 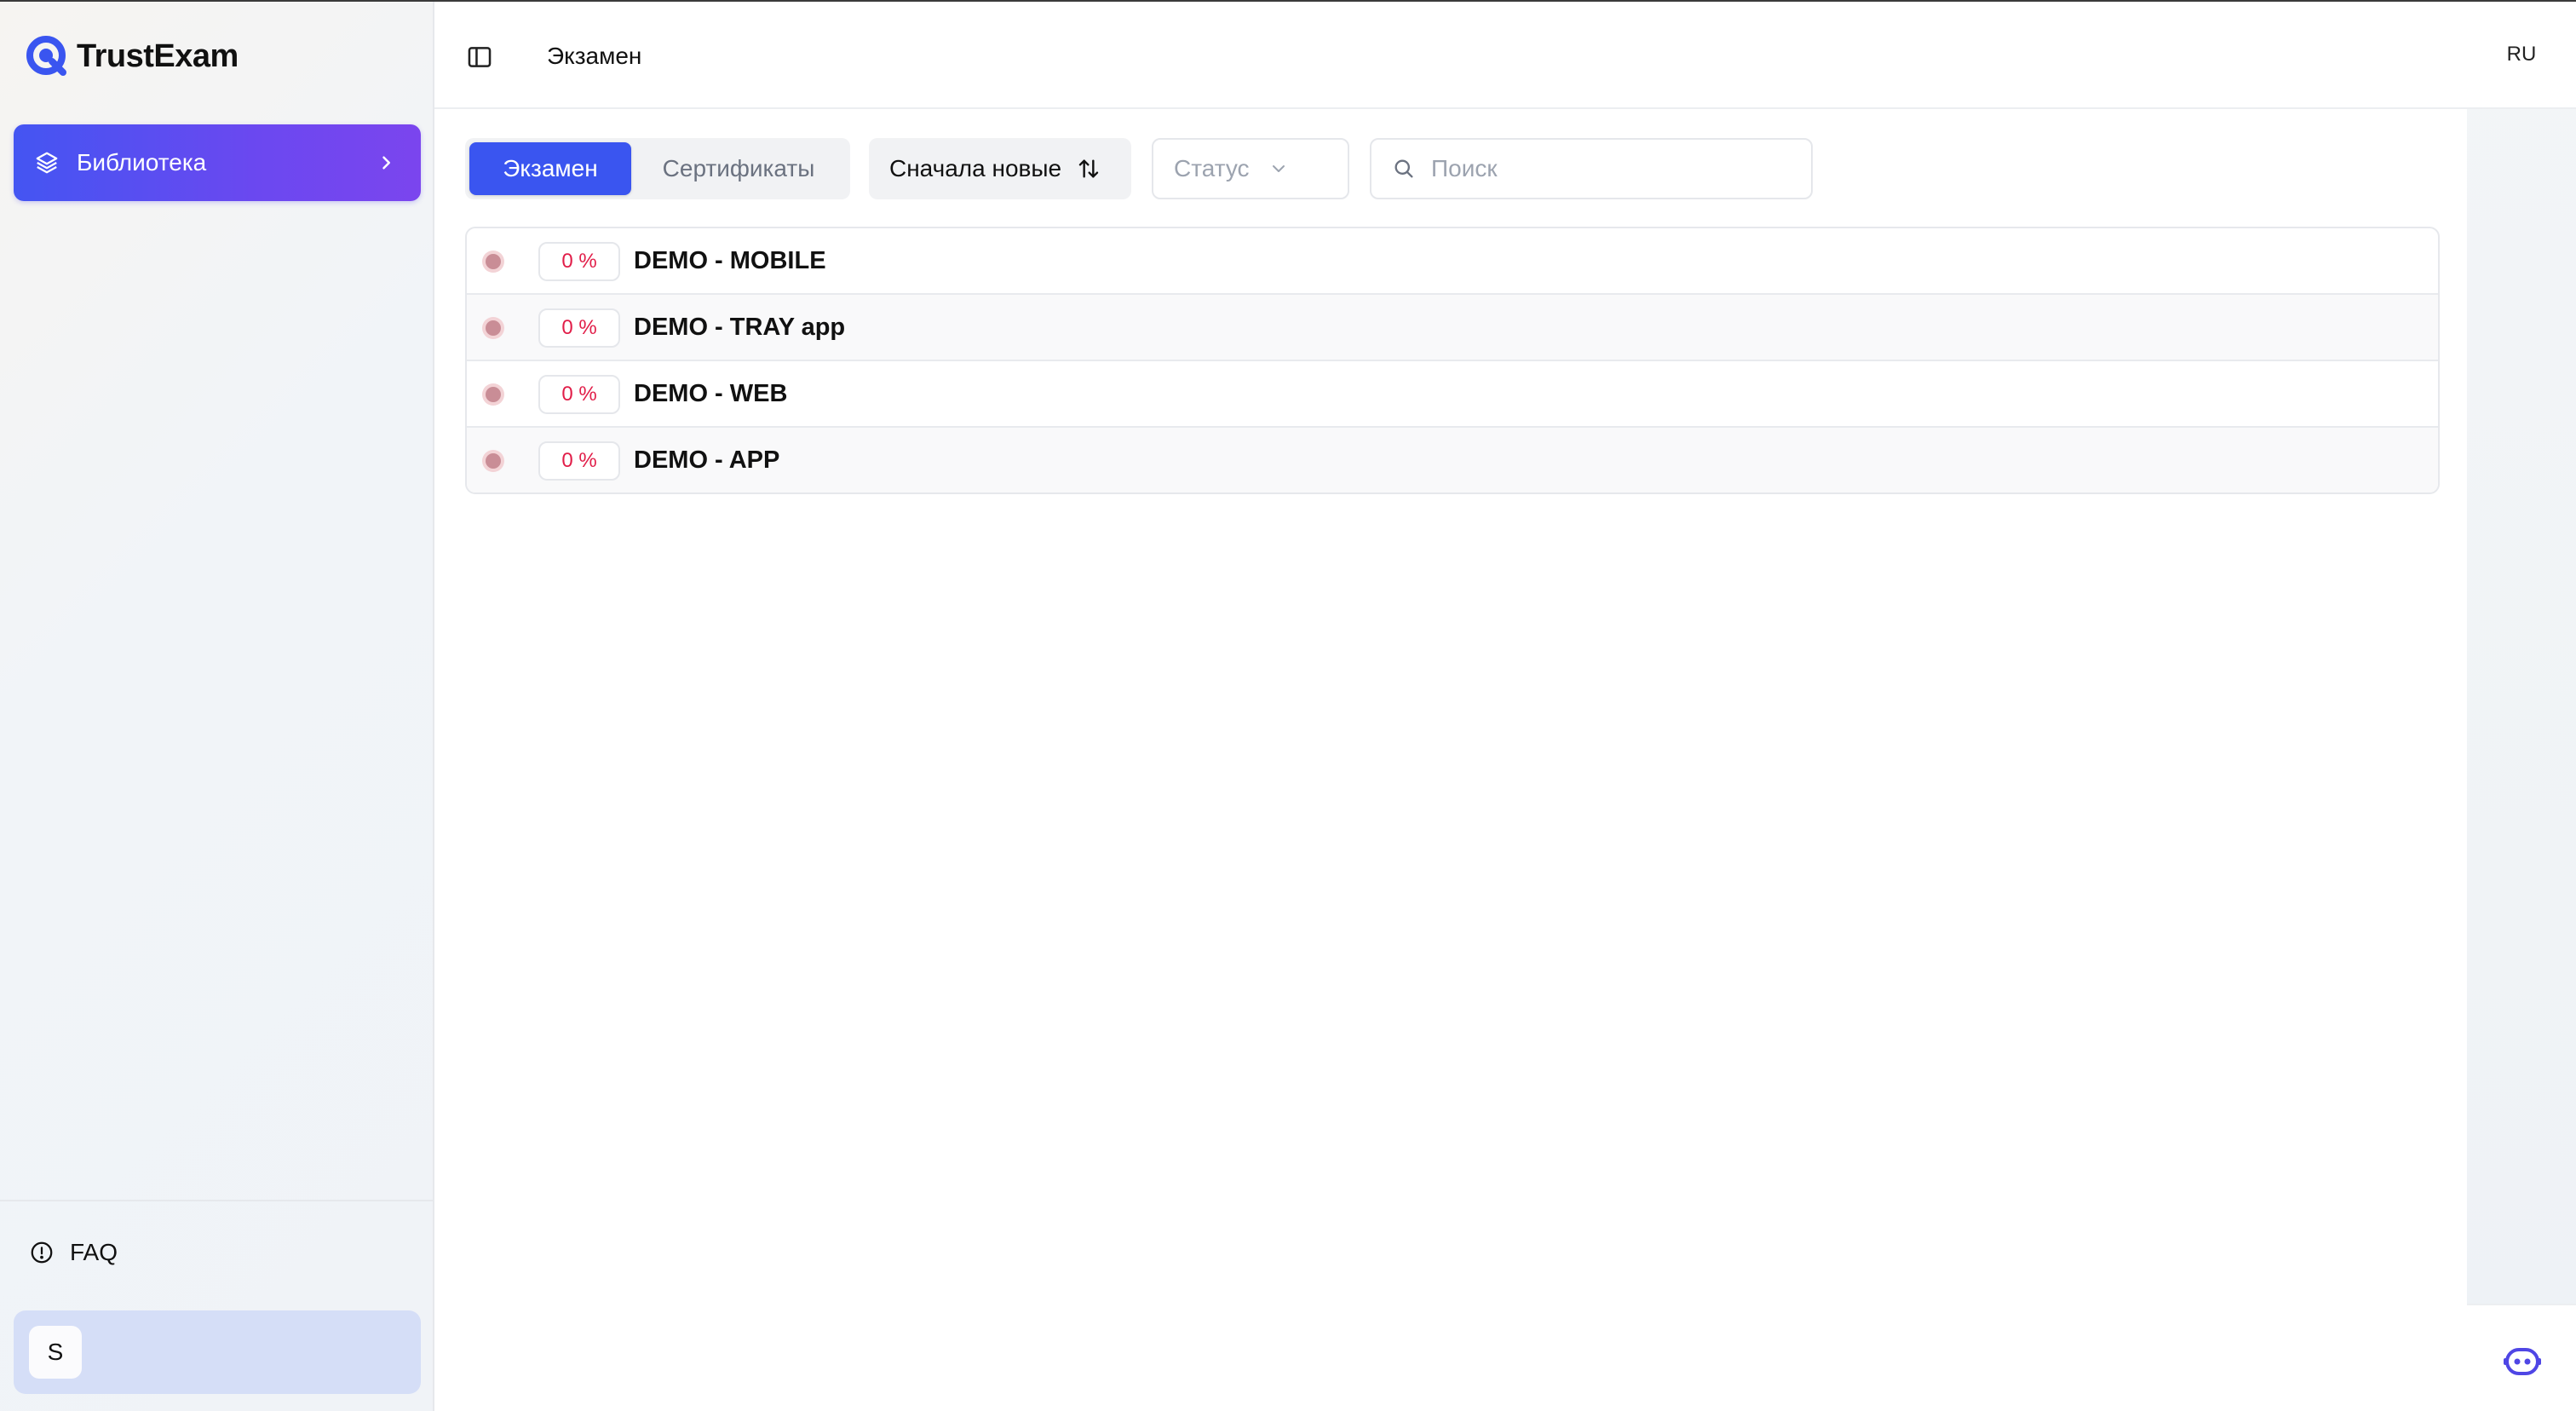 I want to click on exam-row: 0 % DEMO - WEB, so click(x=1452, y=394).